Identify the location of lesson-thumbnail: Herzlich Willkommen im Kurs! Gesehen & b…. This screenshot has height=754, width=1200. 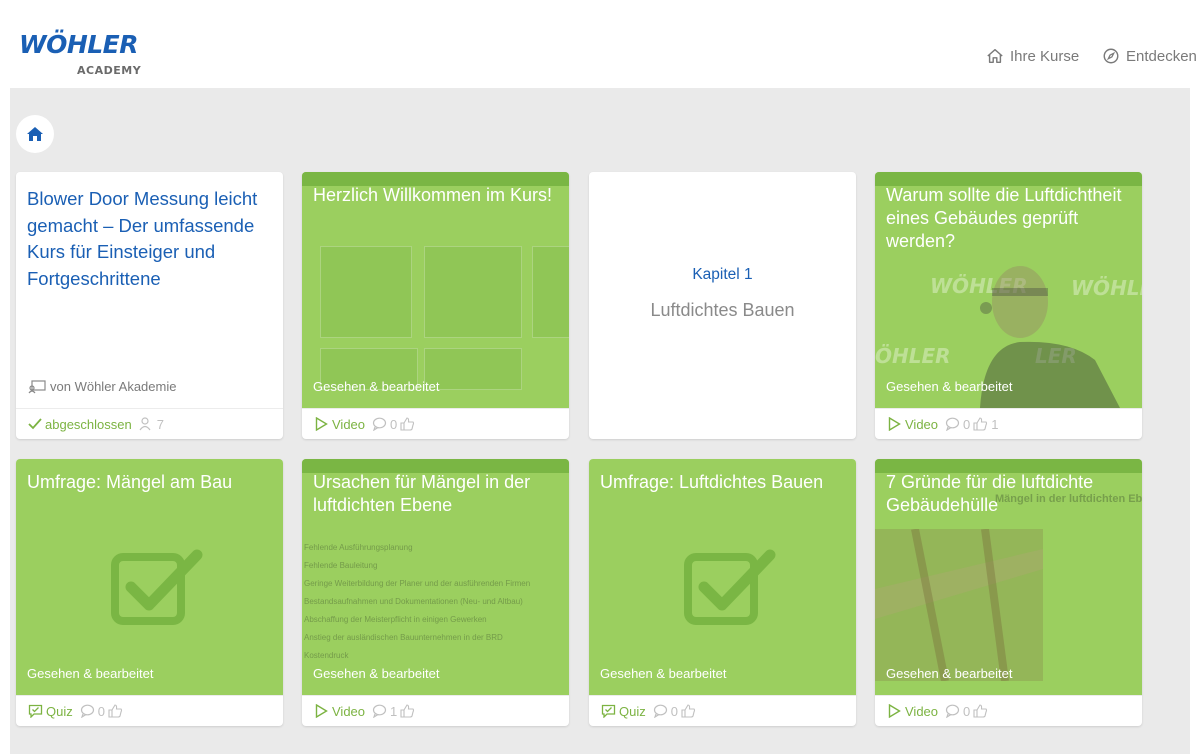
(435, 290).